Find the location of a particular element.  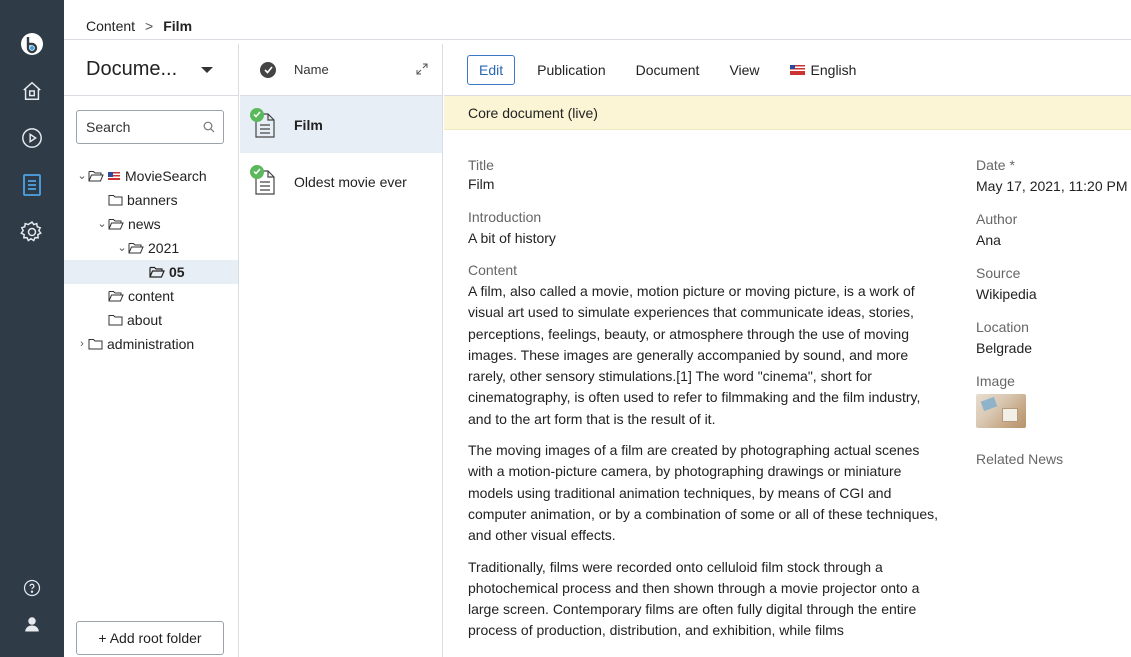

caret-down-icon is located at coordinates (207, 69).